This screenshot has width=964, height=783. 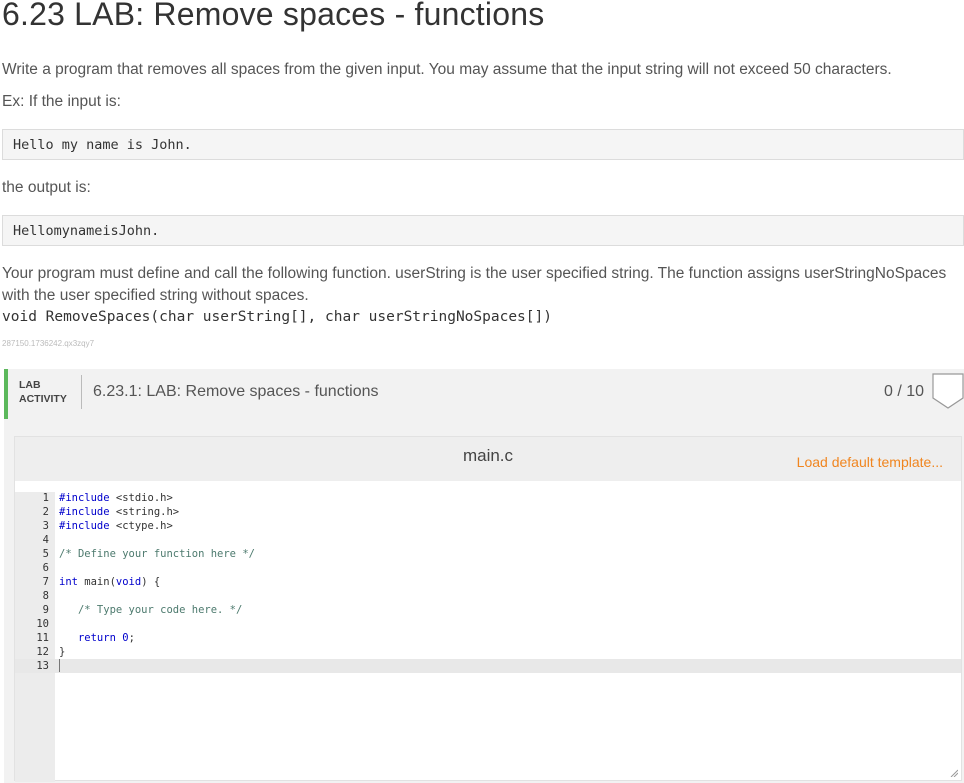 I want to click on code-line: 1 #include <stdio.h>, so click(x=488, y=498).